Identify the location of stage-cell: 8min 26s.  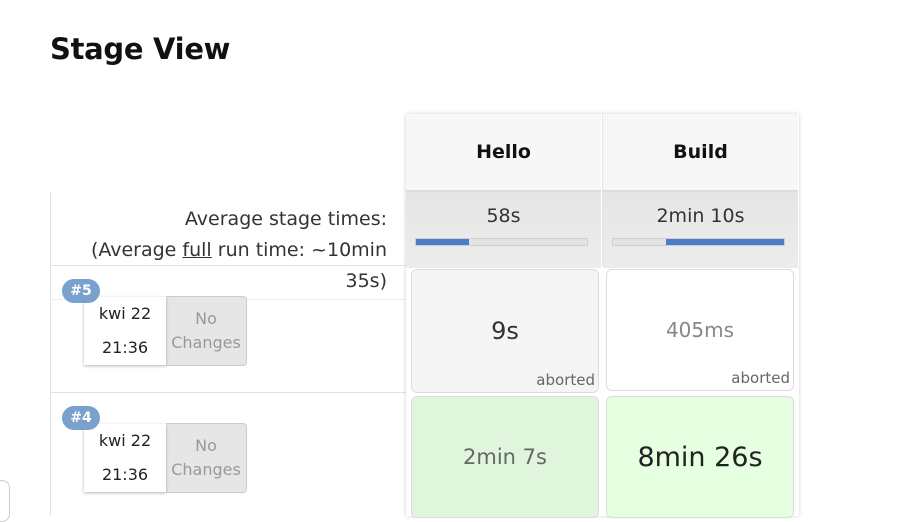
(700, 457).